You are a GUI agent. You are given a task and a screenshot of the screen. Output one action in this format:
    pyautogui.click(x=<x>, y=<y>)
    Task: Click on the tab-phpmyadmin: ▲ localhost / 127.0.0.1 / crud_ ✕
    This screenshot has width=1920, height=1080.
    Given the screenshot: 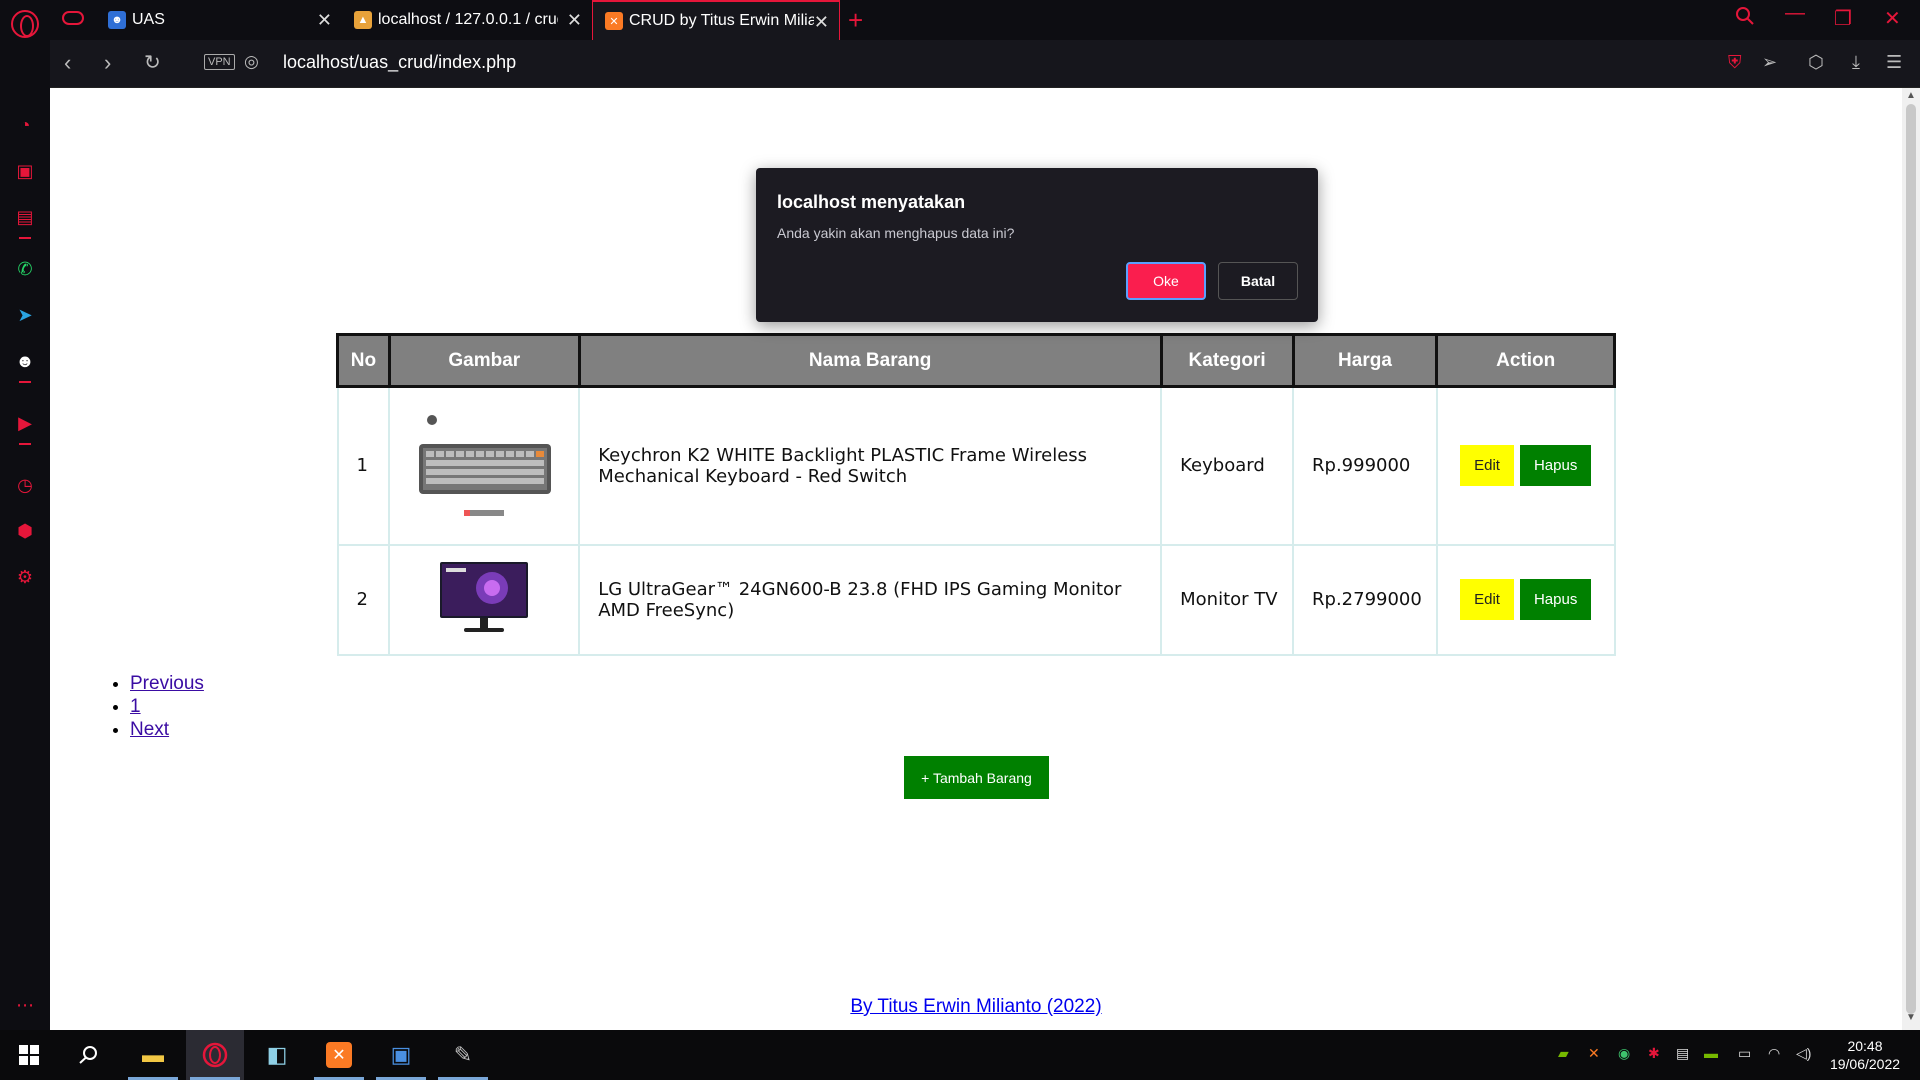 What is the action you would take?
    pyautogui.click(x=467, y=20)
    